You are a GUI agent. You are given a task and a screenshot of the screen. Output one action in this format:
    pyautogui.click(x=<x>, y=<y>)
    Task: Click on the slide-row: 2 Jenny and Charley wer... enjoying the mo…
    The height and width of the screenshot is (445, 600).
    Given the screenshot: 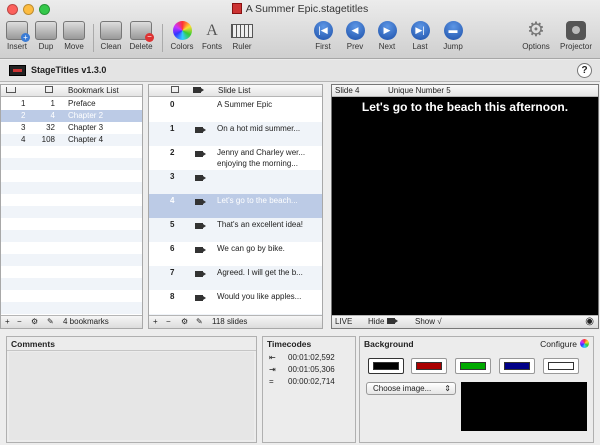 What is the action you would take?
    pyautogui.click(x=235, y=158)
    